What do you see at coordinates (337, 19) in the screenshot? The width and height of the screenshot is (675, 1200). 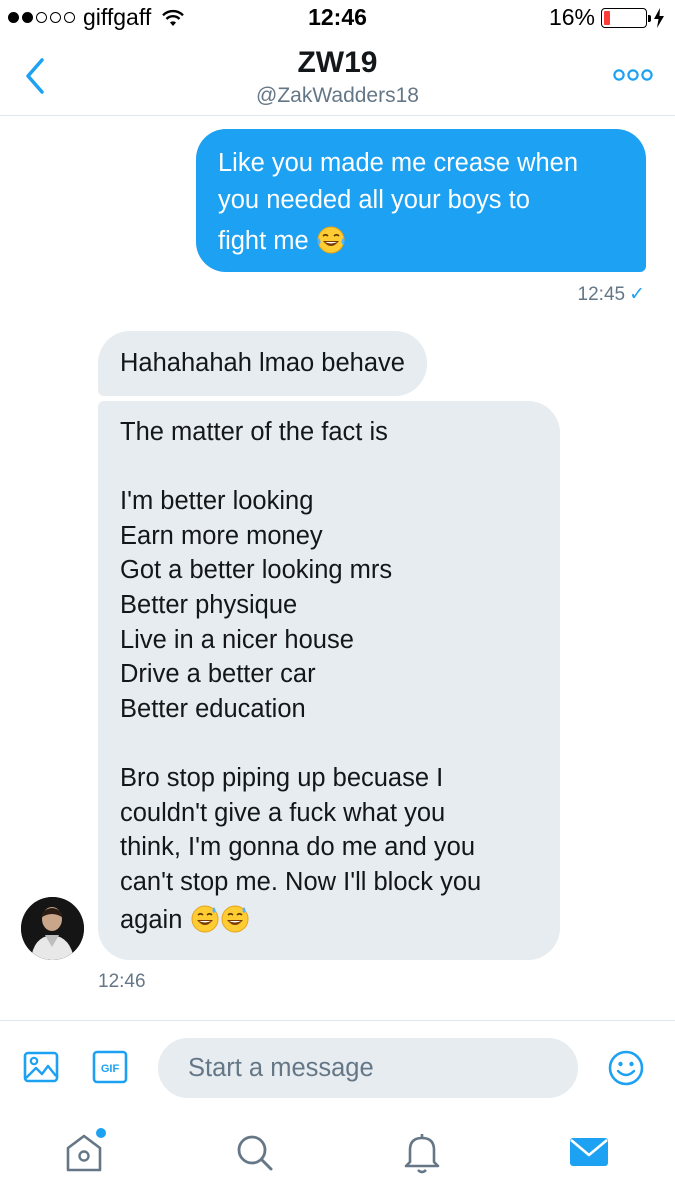 I see `status-bar: giffgaff 12:46 16%` at bounding box center [337, 19].